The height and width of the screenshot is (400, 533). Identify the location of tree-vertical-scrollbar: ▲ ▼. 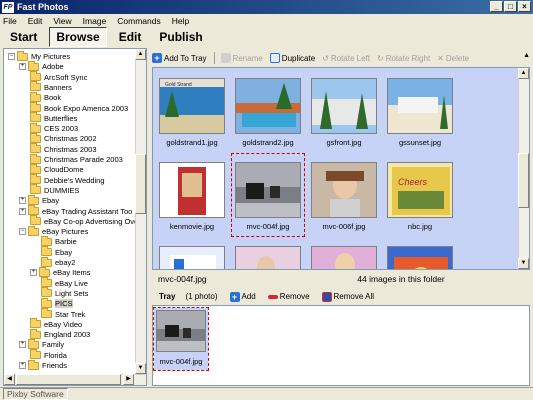
(140, 211).